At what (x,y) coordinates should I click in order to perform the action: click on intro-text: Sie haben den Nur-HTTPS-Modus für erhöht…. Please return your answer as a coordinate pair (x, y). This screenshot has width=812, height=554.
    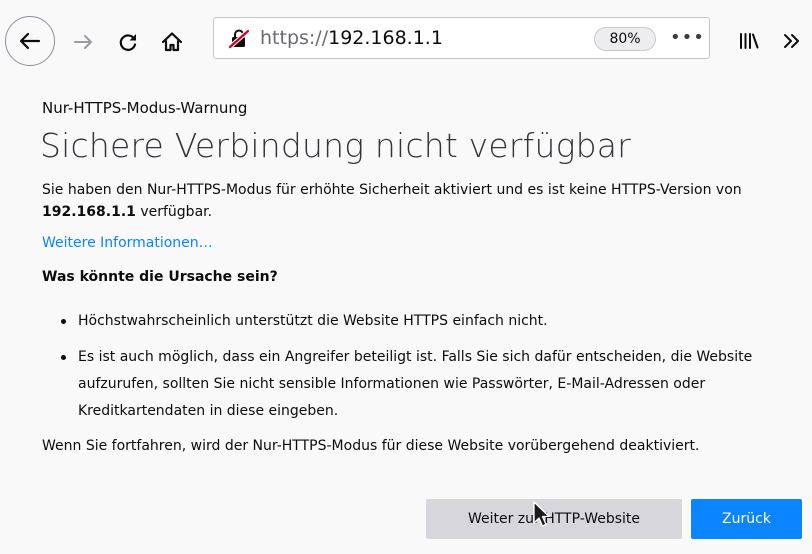
    Looking at the image, I should click on (424, 201).